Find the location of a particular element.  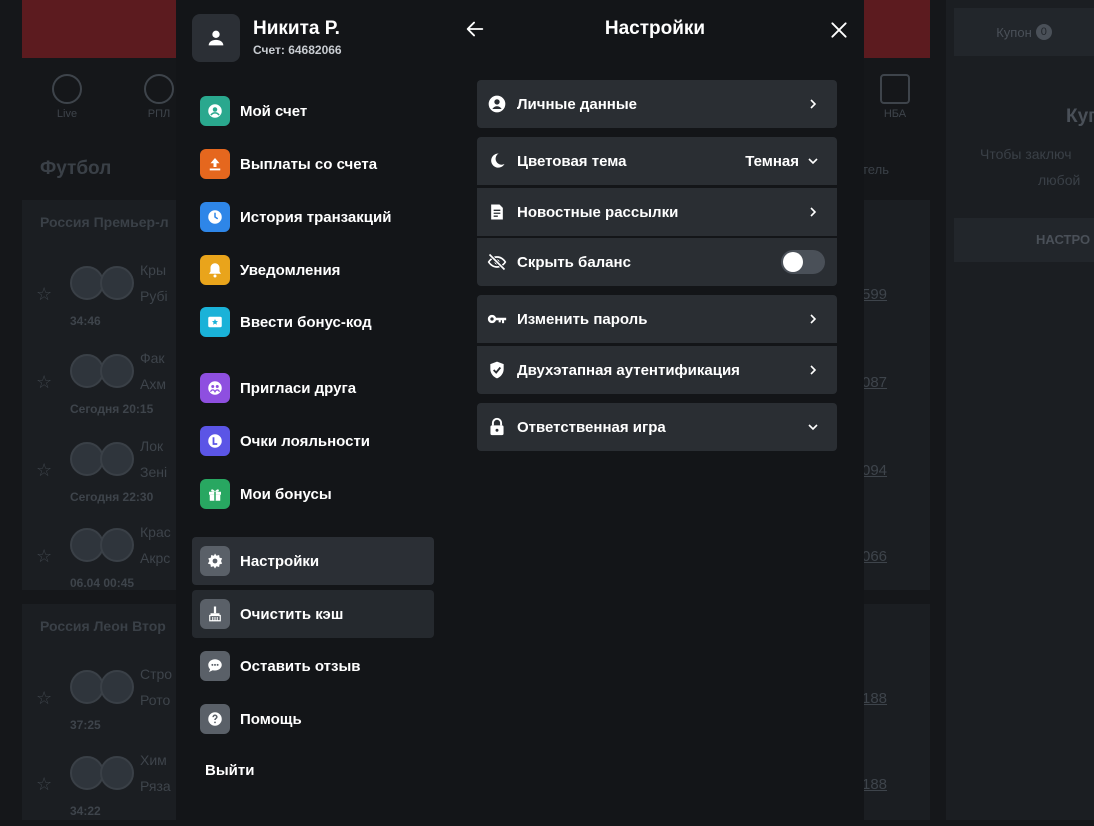

gear-icon is located at coordinates (215, 561).